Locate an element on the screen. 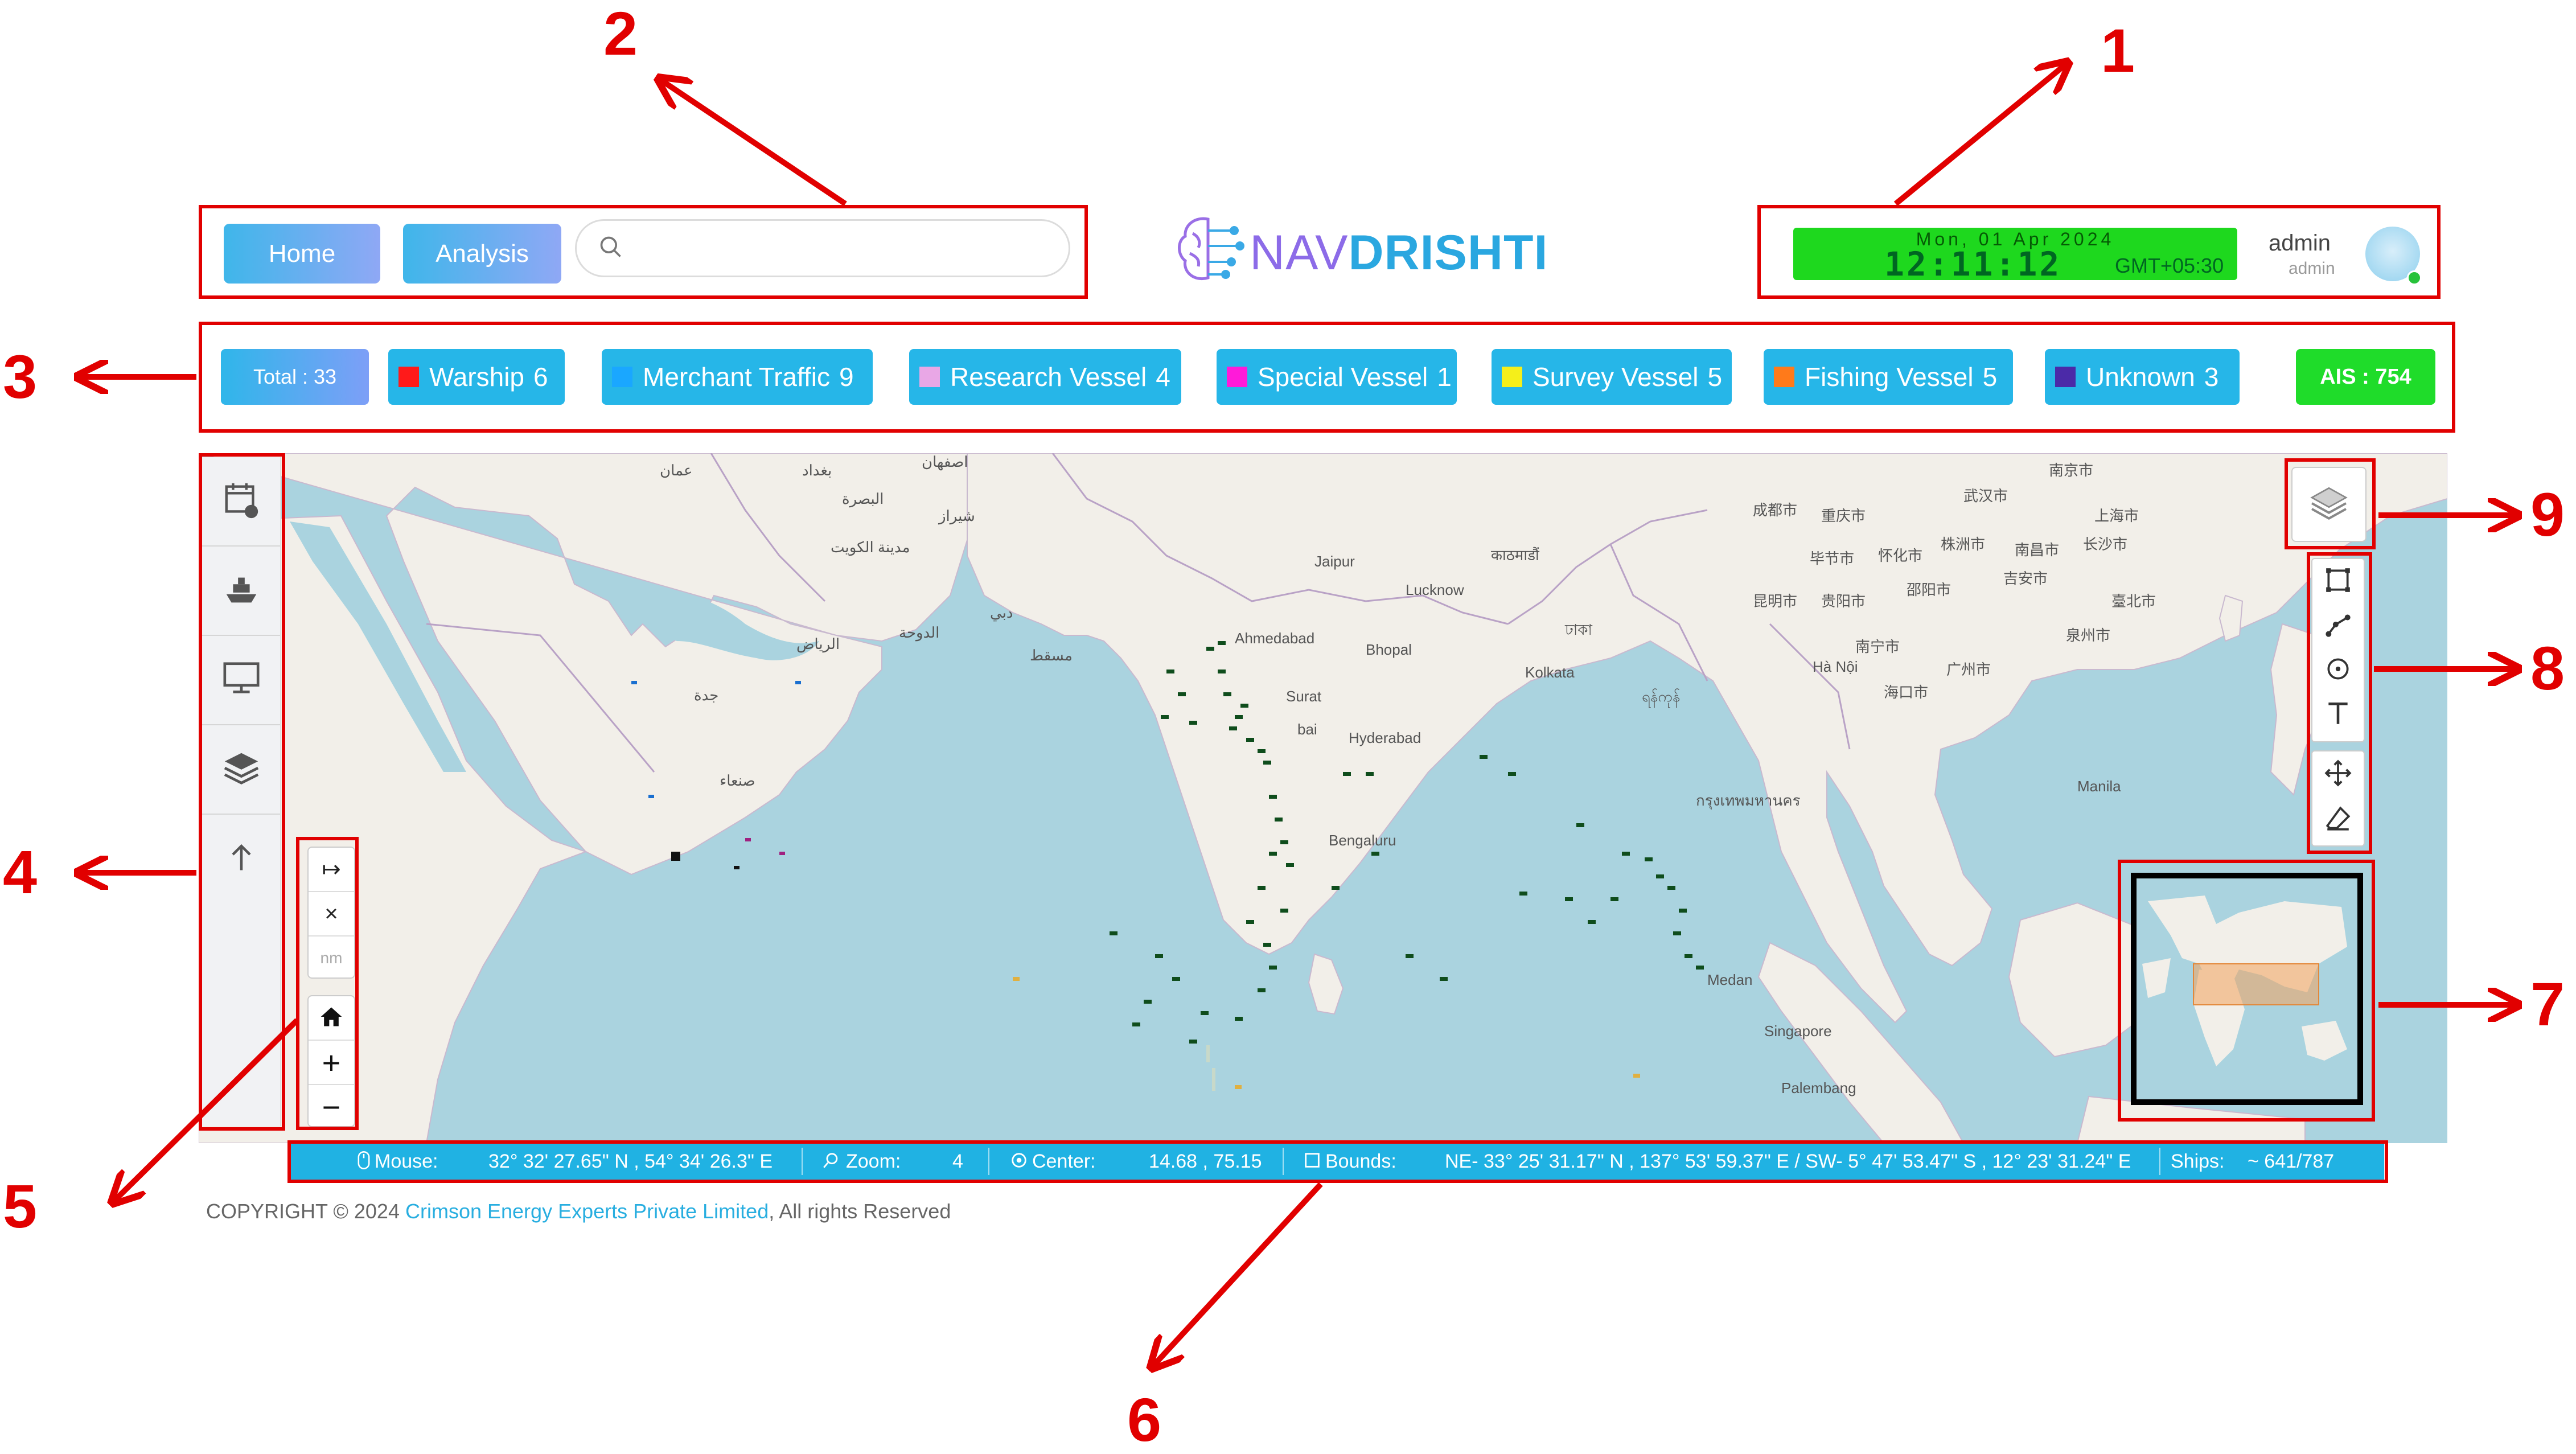 Image resolution: width=2576 pixels, height=1454 pixels. bounds-label: Bounds: is located at coordinates (1361, 1161).